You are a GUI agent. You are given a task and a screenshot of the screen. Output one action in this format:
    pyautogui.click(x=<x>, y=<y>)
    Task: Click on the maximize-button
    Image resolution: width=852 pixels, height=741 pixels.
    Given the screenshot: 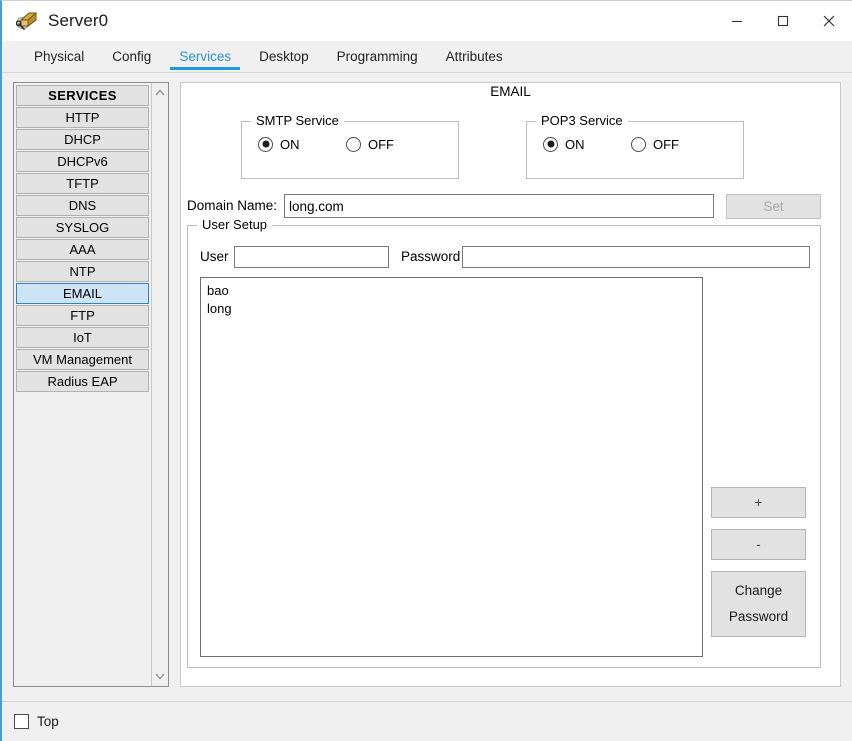 What is the action you would take?
    pyautogui.click(x=783, y=21)
    